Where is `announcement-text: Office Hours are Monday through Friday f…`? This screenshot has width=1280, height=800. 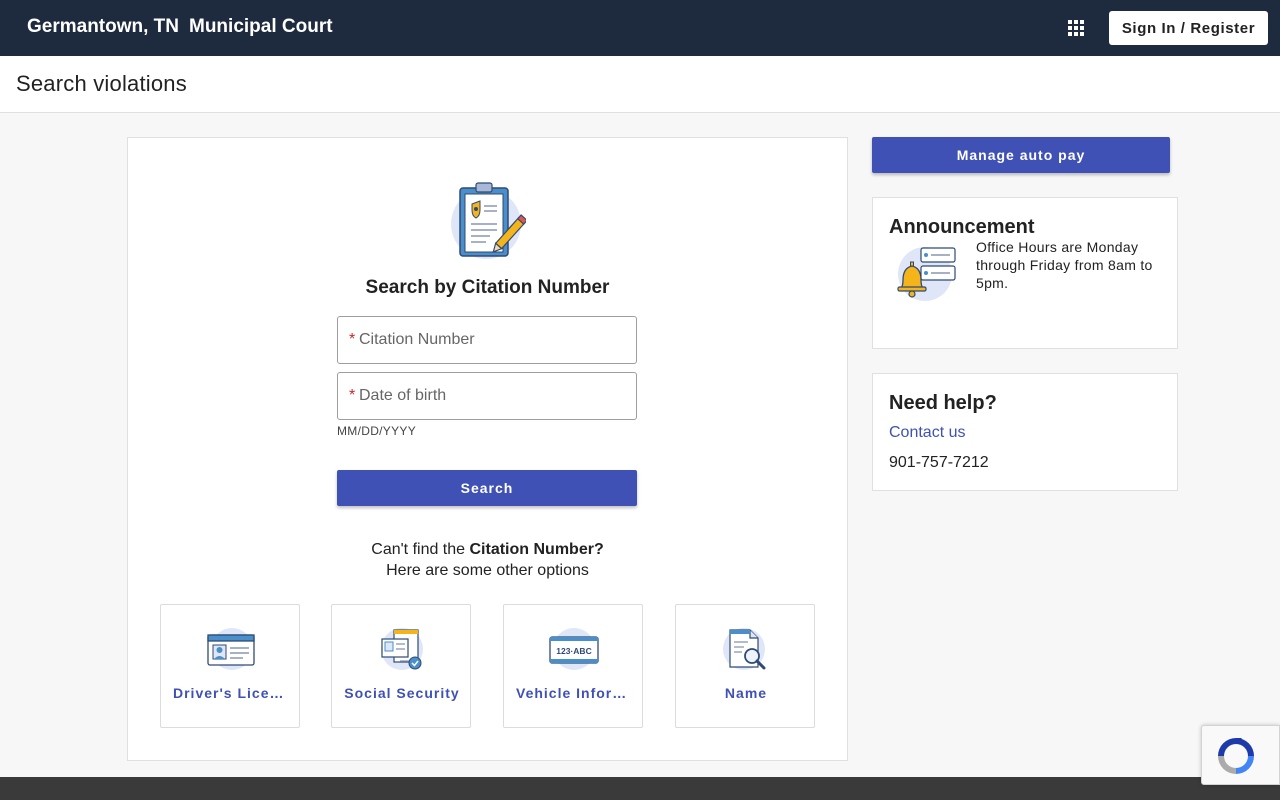
announcement-text: Office Hours are Monday through Friday f… is located at coordinates (1064, 265).